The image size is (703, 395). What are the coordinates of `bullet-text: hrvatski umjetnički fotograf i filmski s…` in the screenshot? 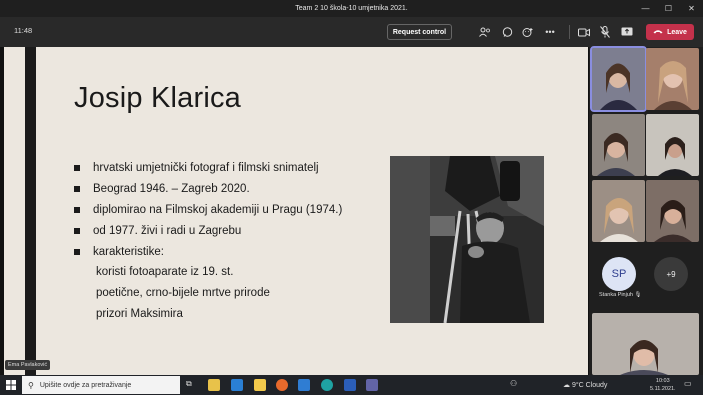 It's located at (206, 167).